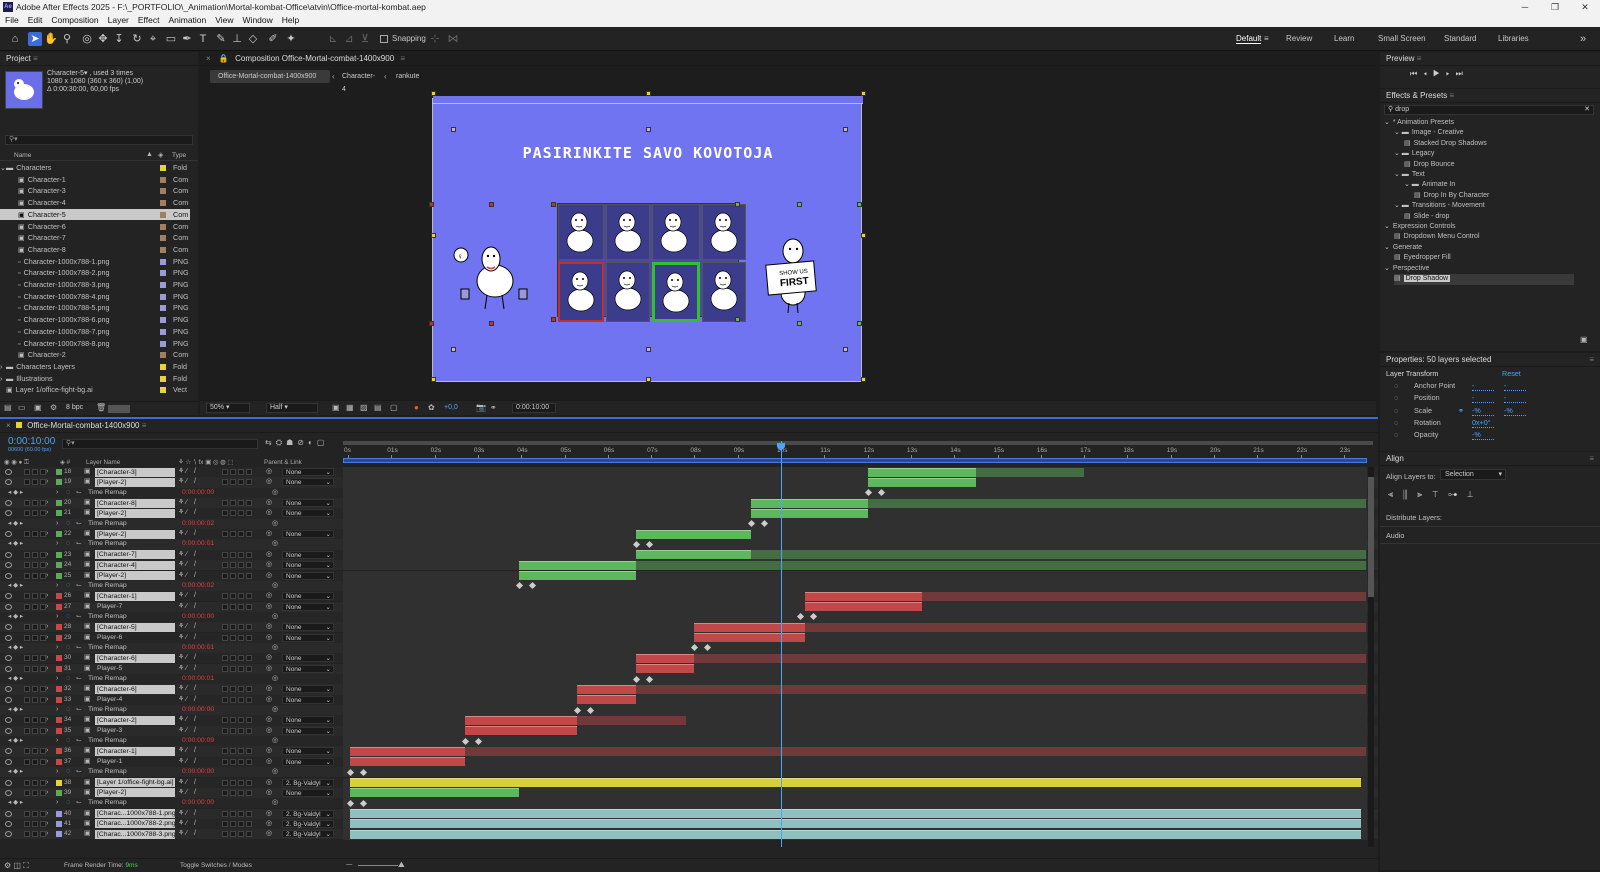 This screenshot has width=1600, height=872. Describe the element at coordinates (224, 20) in the screenshot. I see `menu-view: View` at that location.